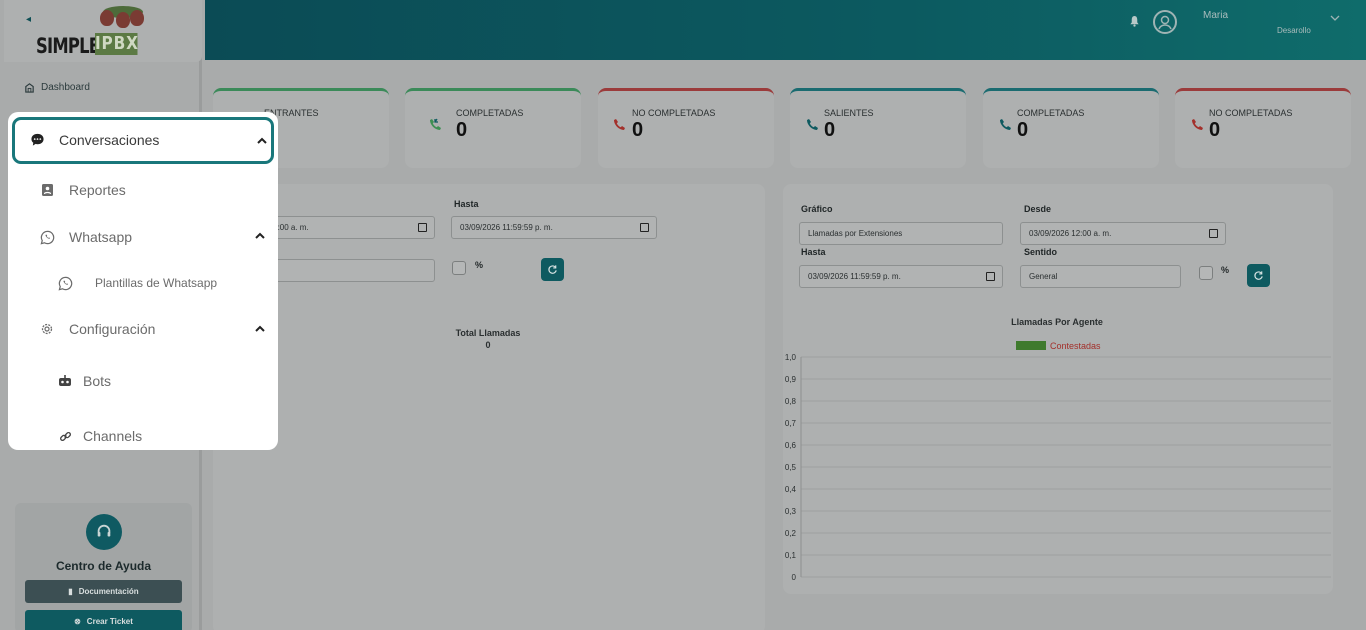 Image resolution: width=1366 pixels, height=630 pixels. I want to click on filter-input, so click(344, 270).